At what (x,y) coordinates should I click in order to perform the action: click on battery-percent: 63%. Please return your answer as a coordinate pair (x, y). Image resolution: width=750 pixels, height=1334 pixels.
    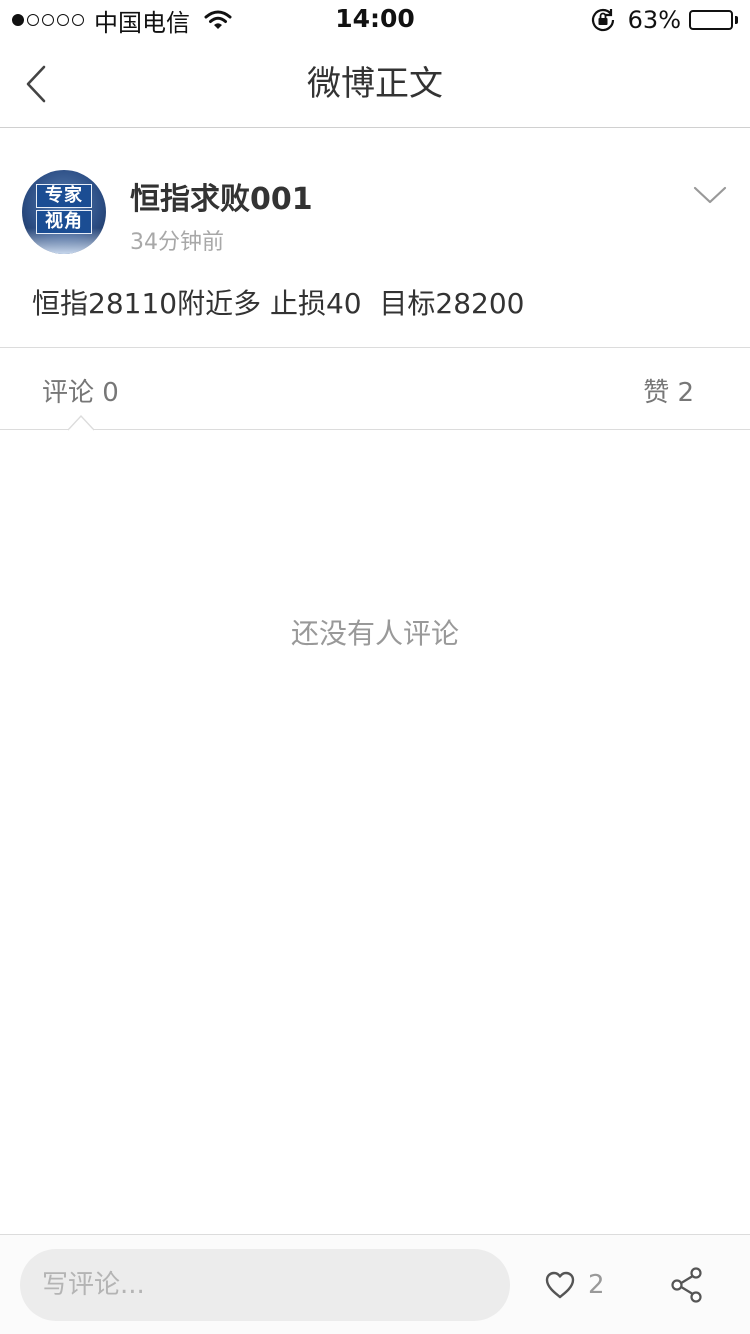
    Looking at the image, I should click on (654, 20).